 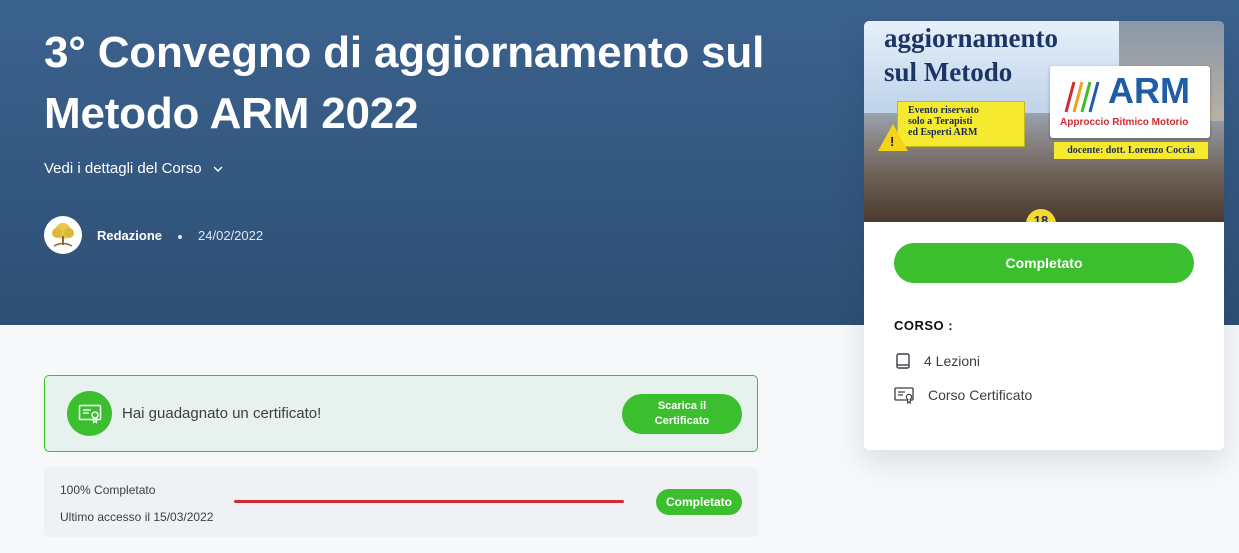 I want to click on arm-logo: ARM Approccio Ritmico Motorio, so click(x=1130, y=102).